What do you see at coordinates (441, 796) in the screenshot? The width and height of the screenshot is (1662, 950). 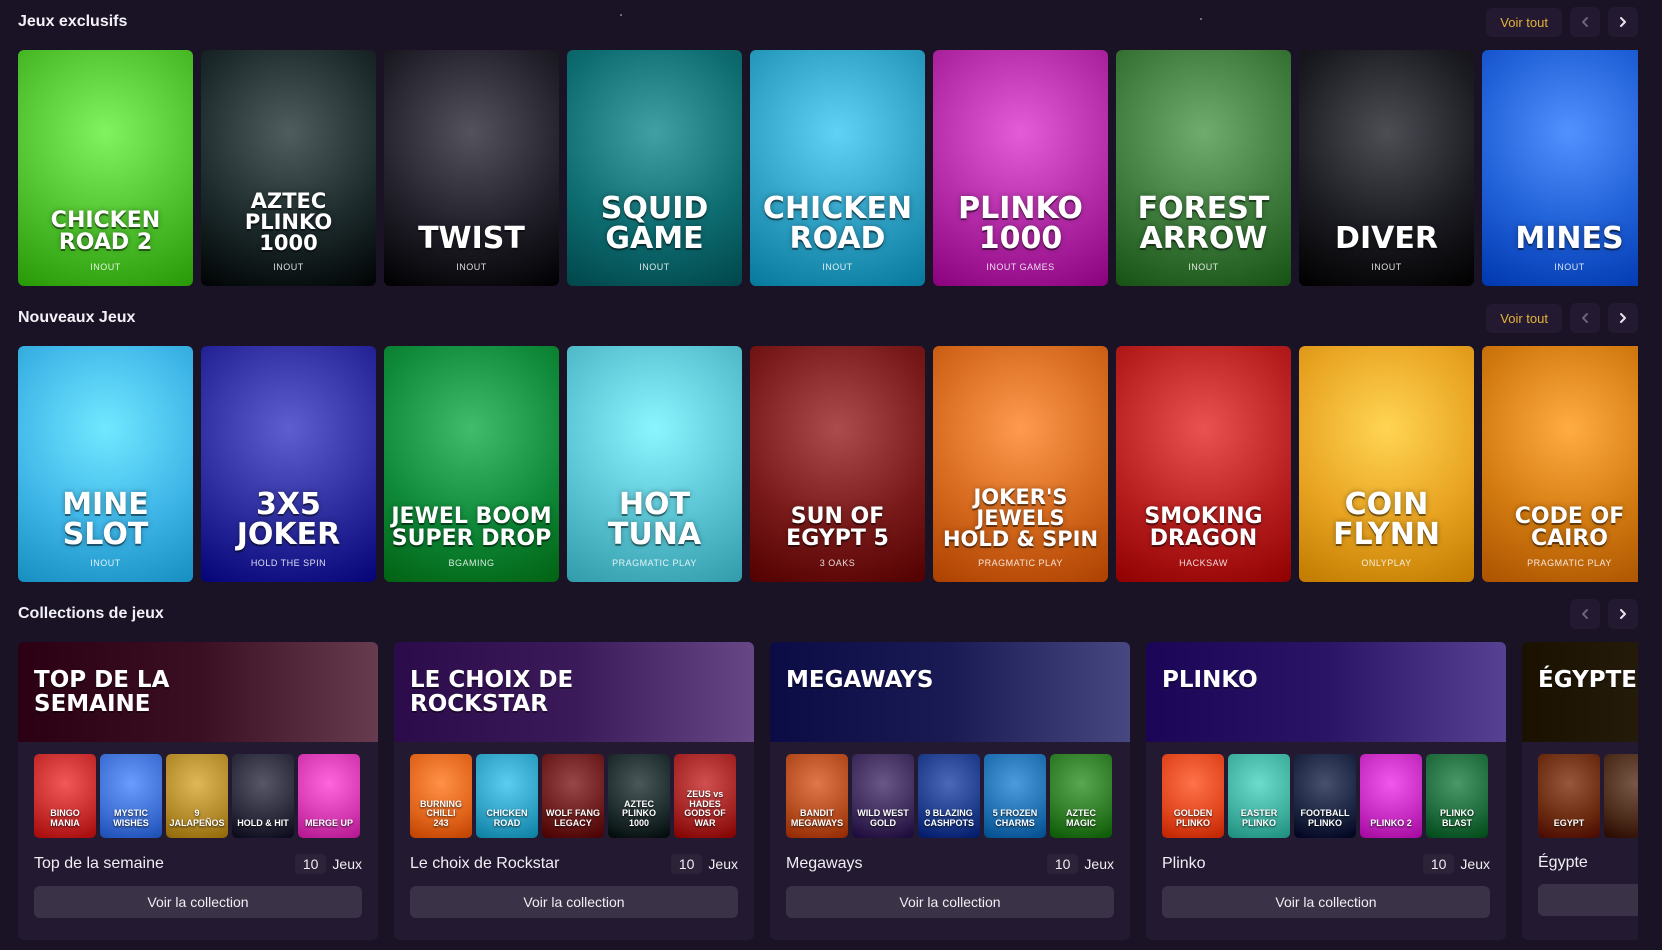 I see `collection-game-thumb: BURNING CHILLI 243` at bounding box center [441, 796].